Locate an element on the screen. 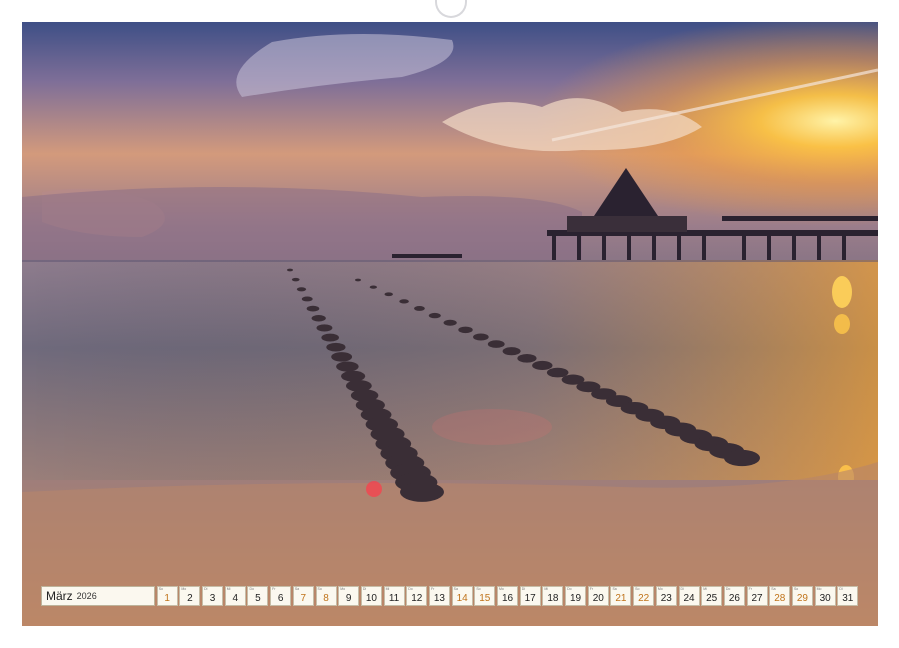 The width and height of the screenshot is (899, 648). month-name: März is located at coordinates (59, 596).